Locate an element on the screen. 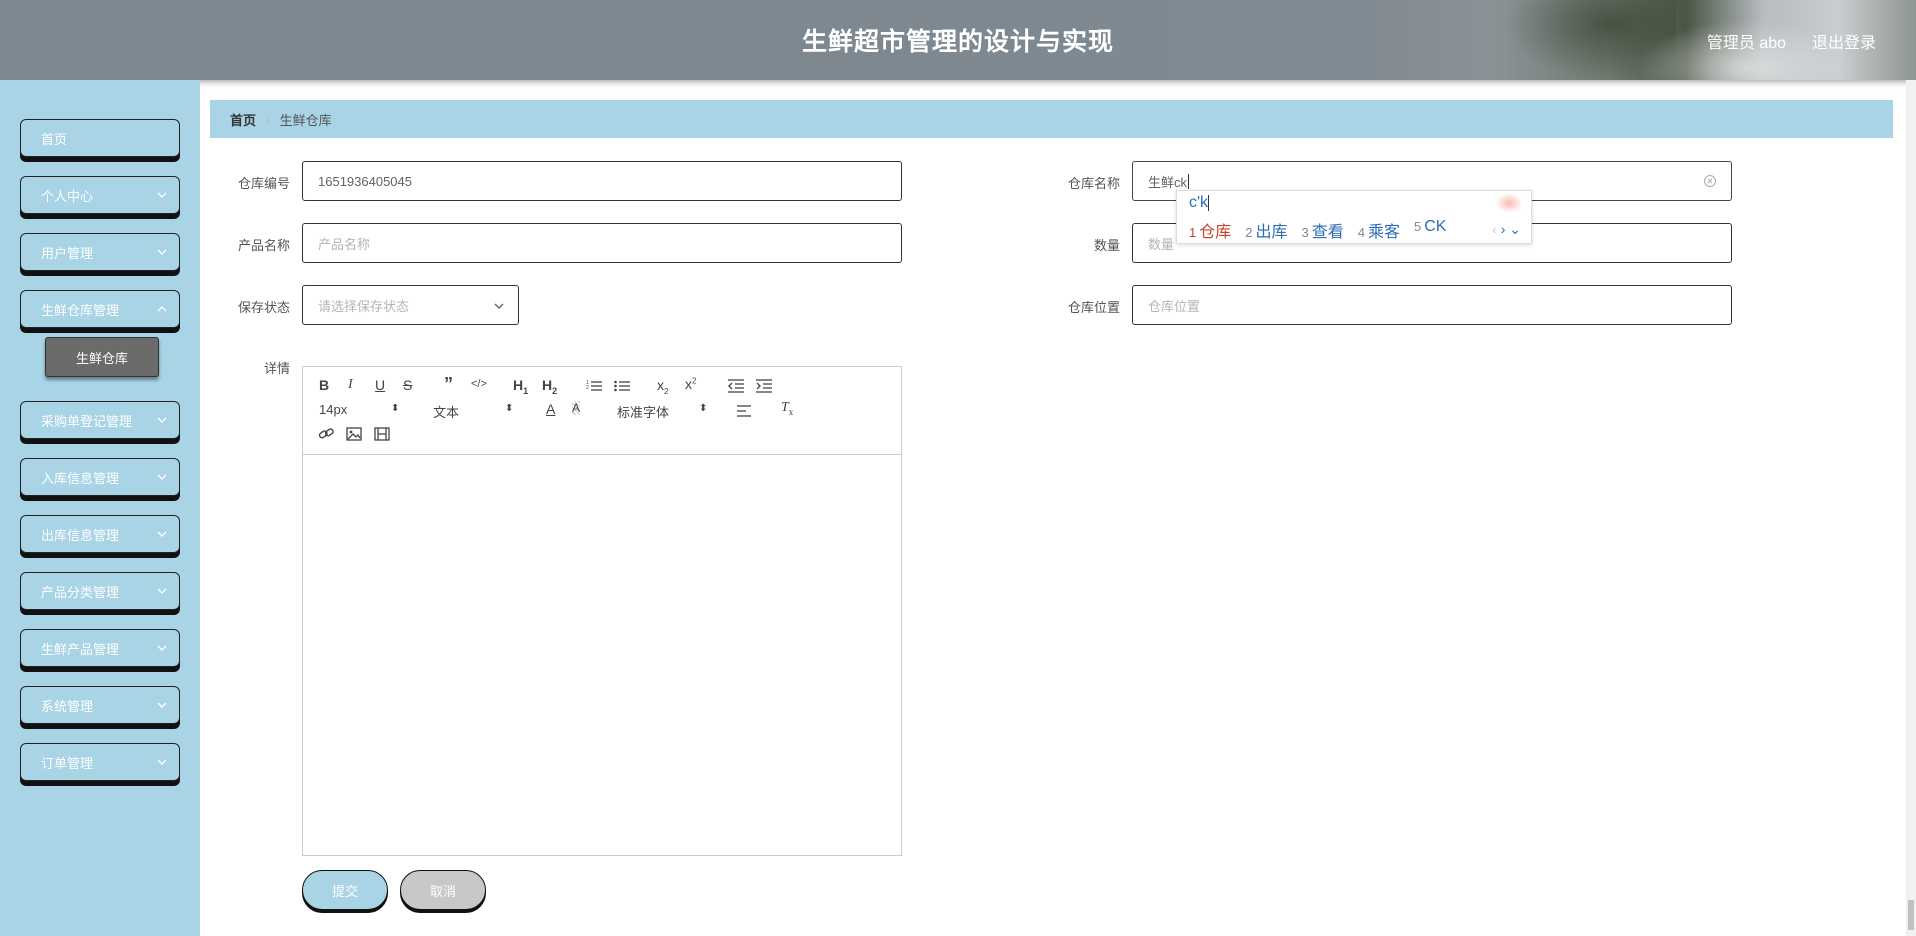  breadcrumb-current: 生鲜仓库 is located at coordinates (305, 120).